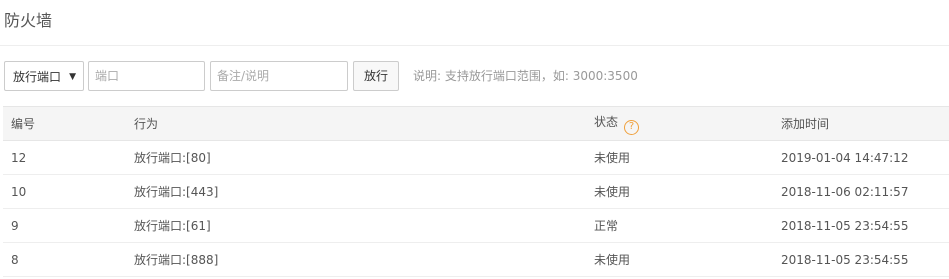  Describe the element at coordinates (679, 225) in the screenshot. I see `cell-status: 正常` at that location.